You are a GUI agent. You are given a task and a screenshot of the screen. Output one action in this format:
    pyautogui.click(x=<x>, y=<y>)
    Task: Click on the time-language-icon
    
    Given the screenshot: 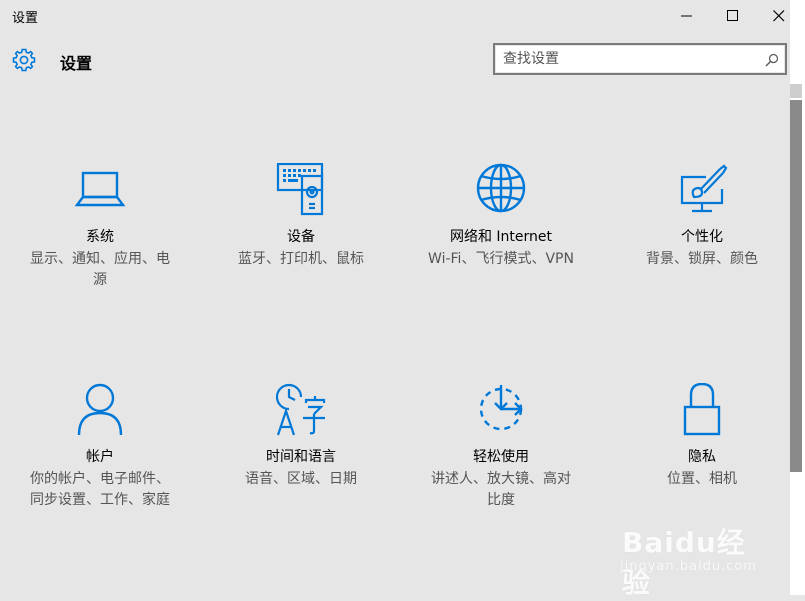 What is the action you would take?
    pyautogui.click(x=301, y=411)
    